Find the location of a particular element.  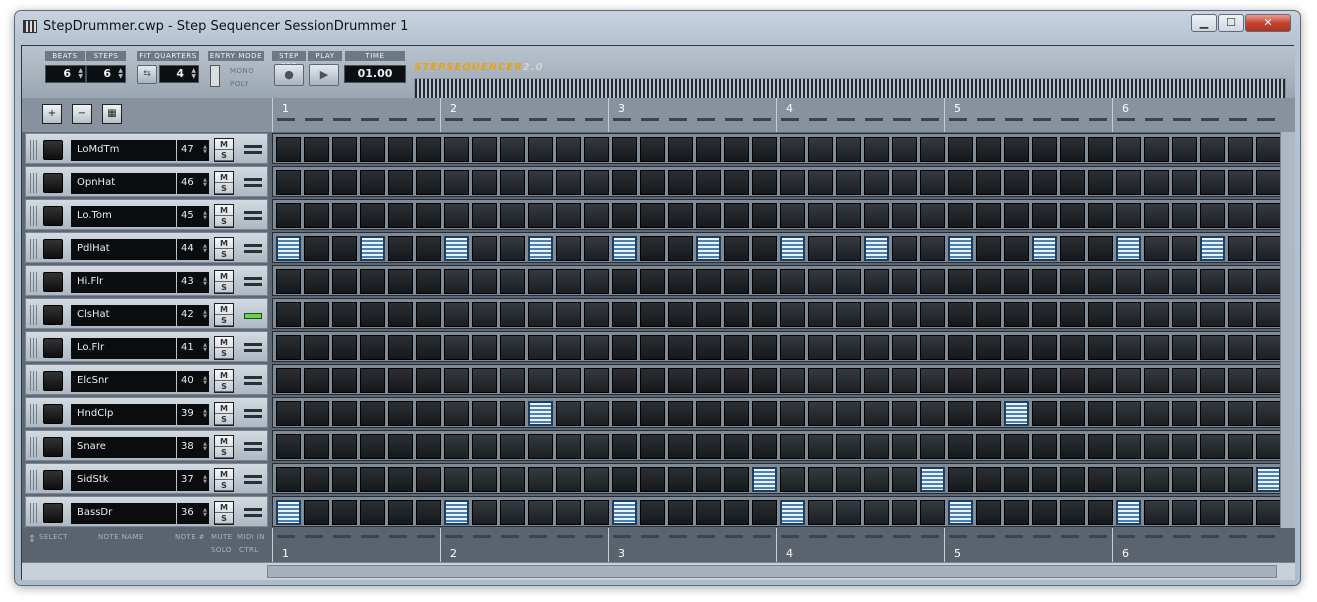

row-resize-icon: ⇕ is located at coordinates (32, 539).